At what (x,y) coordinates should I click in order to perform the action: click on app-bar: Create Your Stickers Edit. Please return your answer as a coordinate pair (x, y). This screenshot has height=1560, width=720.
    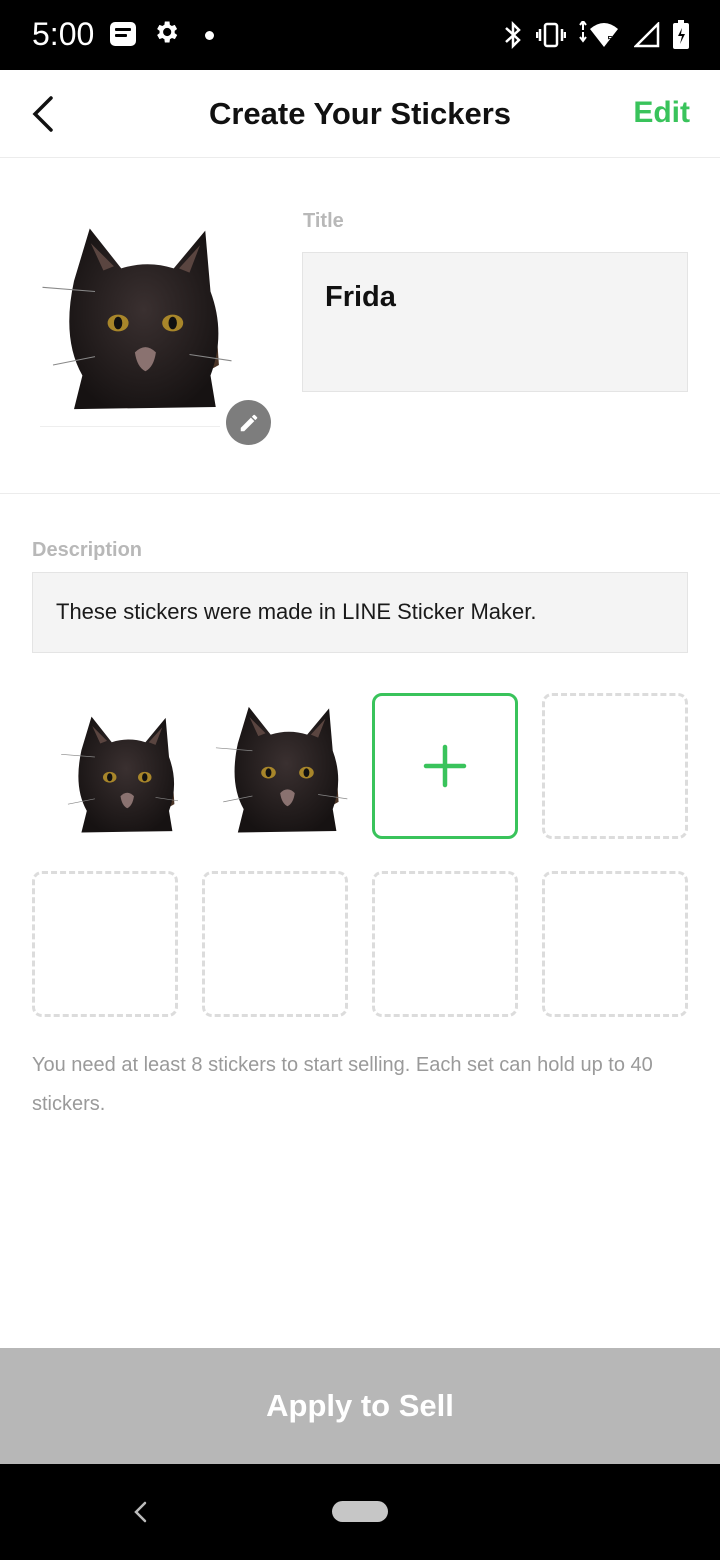
    Looking at the image, I should click on (360, 114).